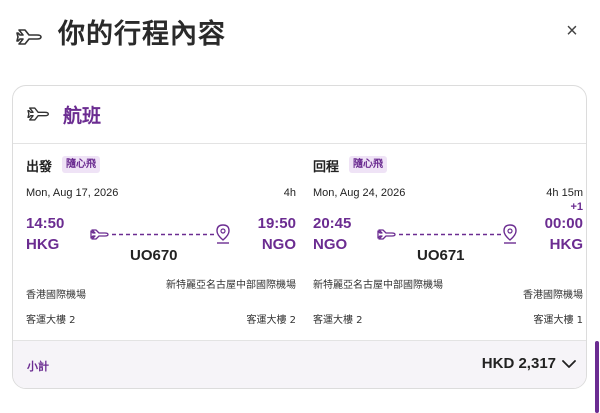 Image resolution: width=600 pixels, height=413 pixels. What do you see at coordinates (378, 285) in the screenshot?
I see `departure-airport: 新特麗亞名古屋中部國際機場` at bounding box center [378, 285].